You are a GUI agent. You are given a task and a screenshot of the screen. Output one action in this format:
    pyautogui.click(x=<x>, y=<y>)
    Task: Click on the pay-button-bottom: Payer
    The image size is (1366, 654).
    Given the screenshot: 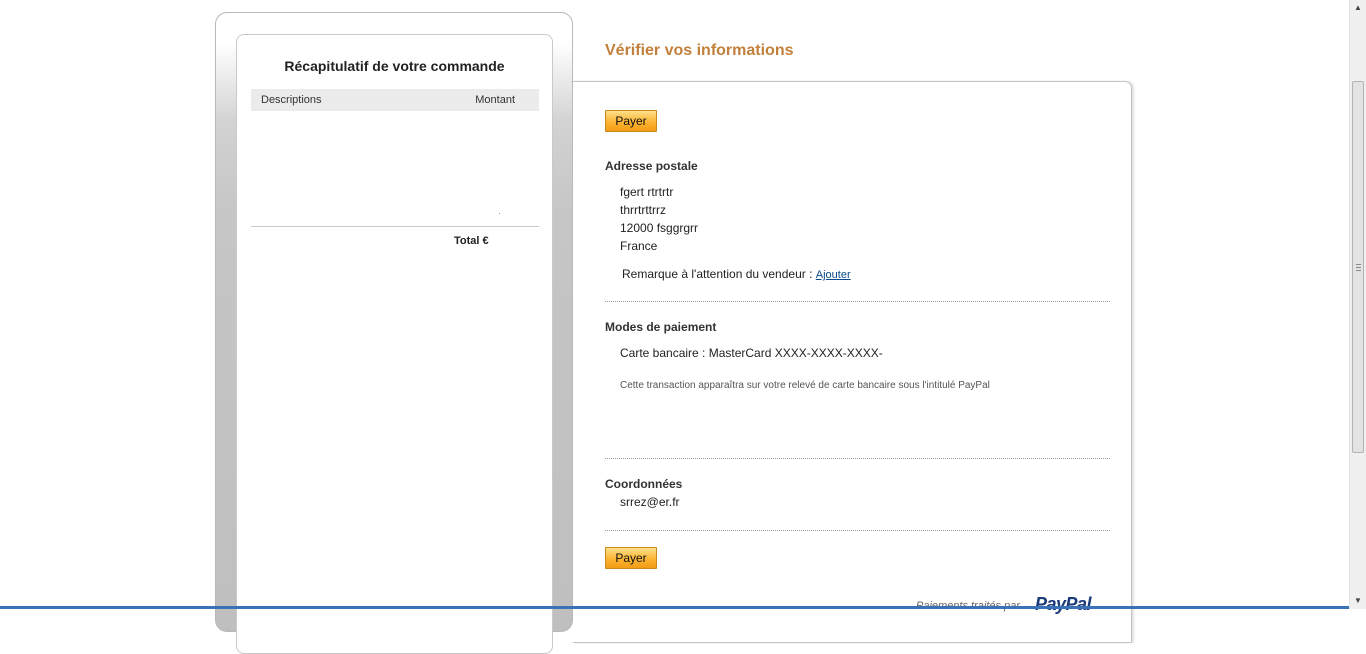 What is the action you would take?
    pyautogui.click(x=631, y=558)
    